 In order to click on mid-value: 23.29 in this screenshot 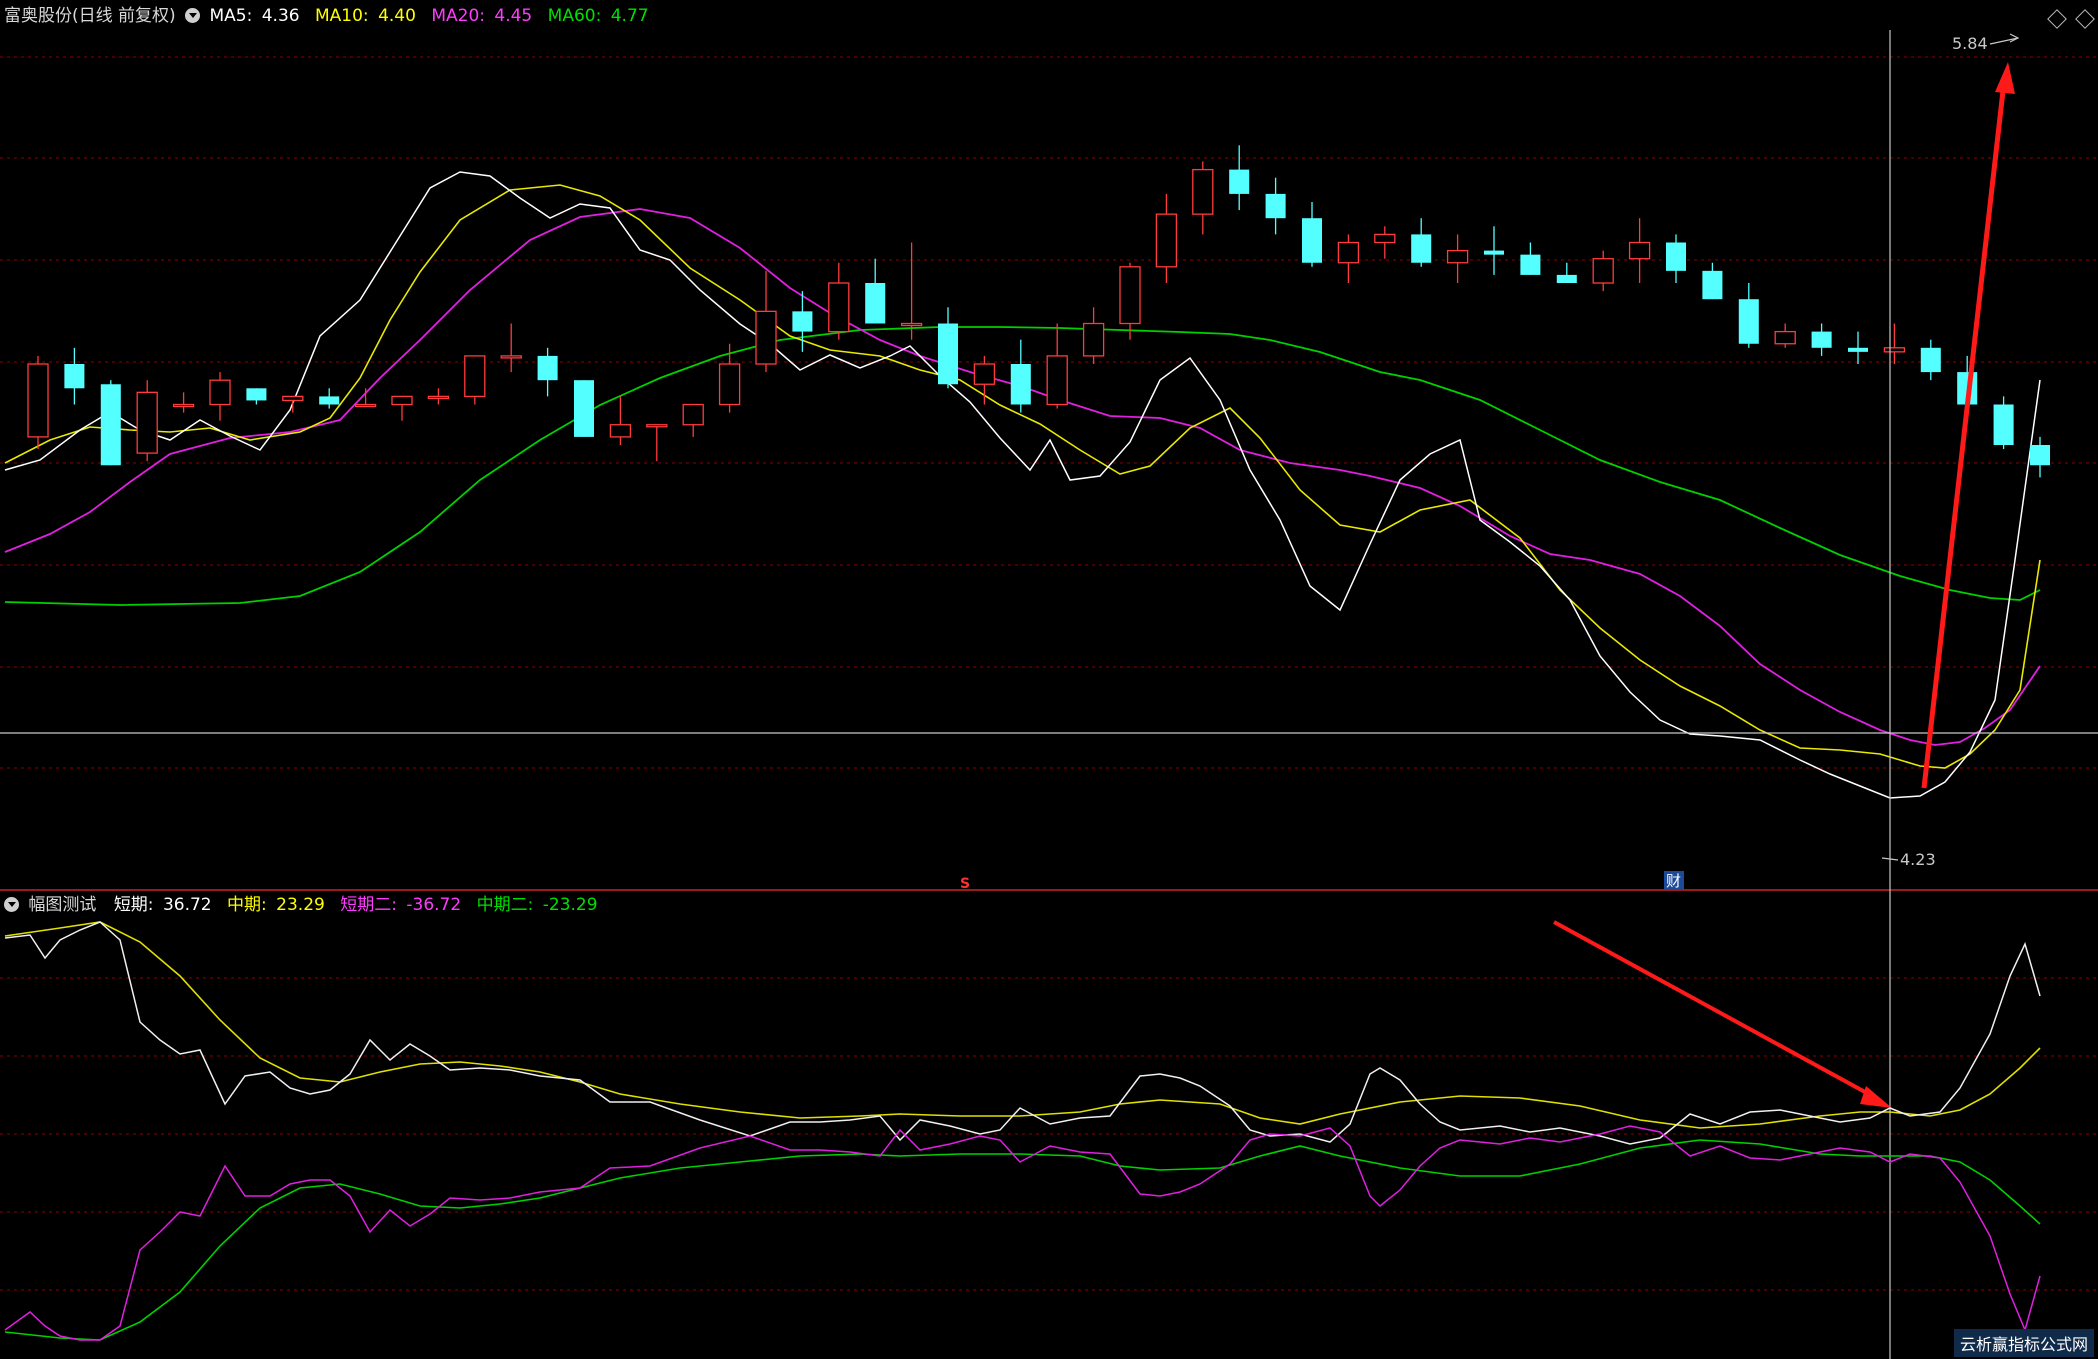, I will do `click(300, 905)`.